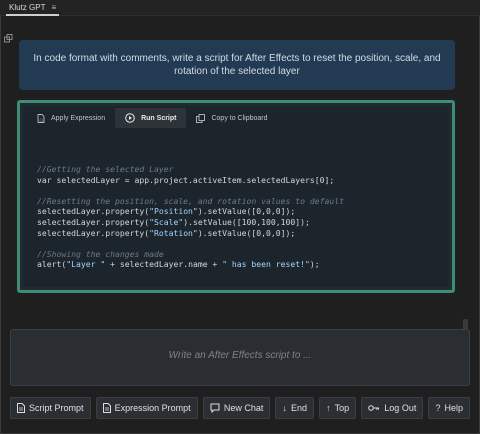 This screenshot has width=480, height=434. I want to click on copy-clipboard-label: Copy to Clipboard, so click(239, 118).